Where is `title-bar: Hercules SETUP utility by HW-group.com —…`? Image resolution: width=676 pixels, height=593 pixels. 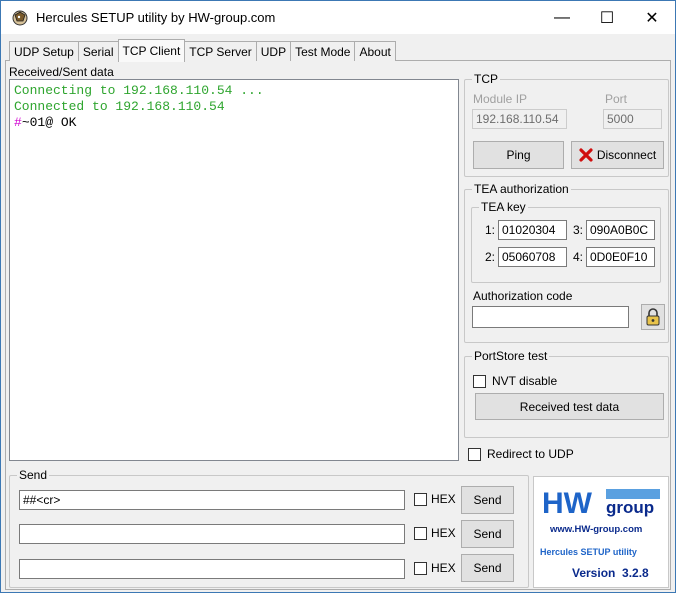
title-bar: Hercules SETUP utility by HW-group.com —… is located at coordinates (338, 17).